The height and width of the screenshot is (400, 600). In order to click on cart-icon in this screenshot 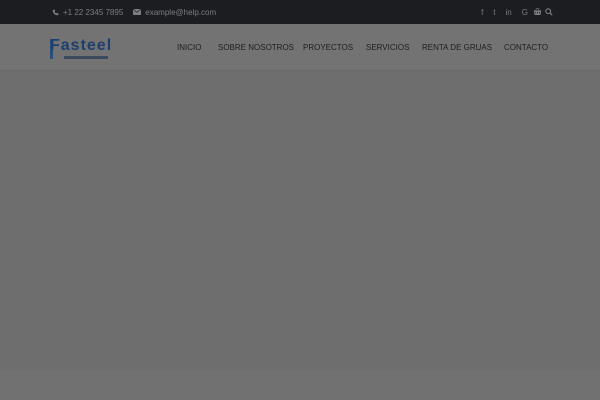, I will do `click(537, 12)`.